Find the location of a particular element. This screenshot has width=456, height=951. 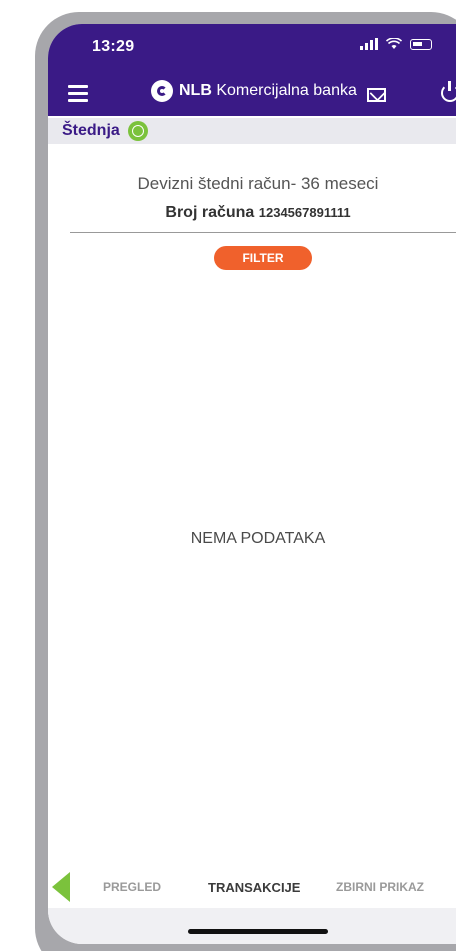

brand-rest: Komercijalna banka is located at coordinates (286, 90).